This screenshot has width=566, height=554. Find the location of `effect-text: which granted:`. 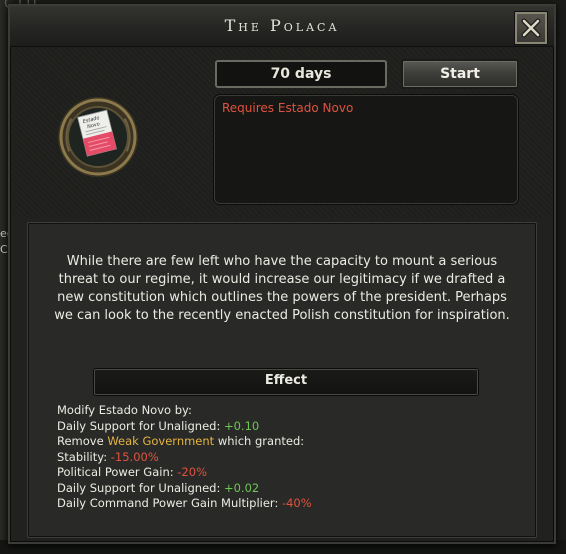

effect-text: which granted: is located at coordinates (259, 441).